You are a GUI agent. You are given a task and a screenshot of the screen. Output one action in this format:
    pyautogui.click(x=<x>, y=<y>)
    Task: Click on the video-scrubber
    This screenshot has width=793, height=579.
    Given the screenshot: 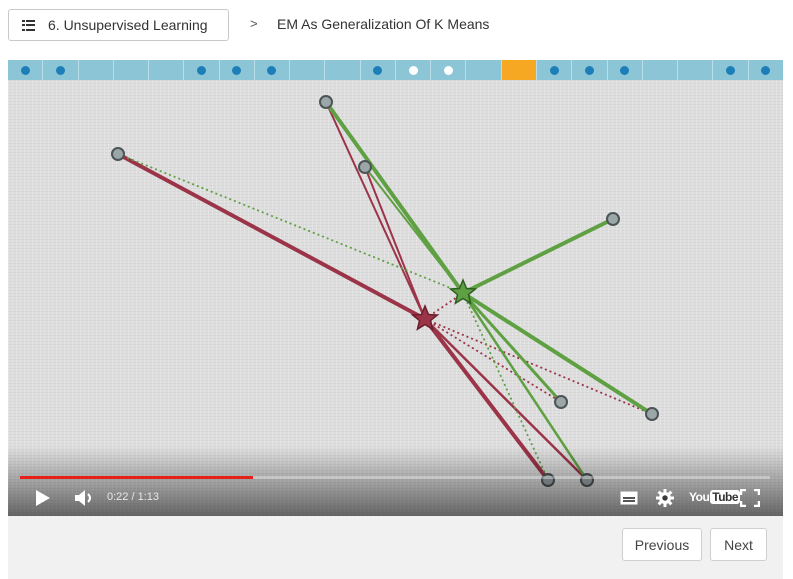 What is the action you would take?
    pyautogui.click(x=395, y=477)
    